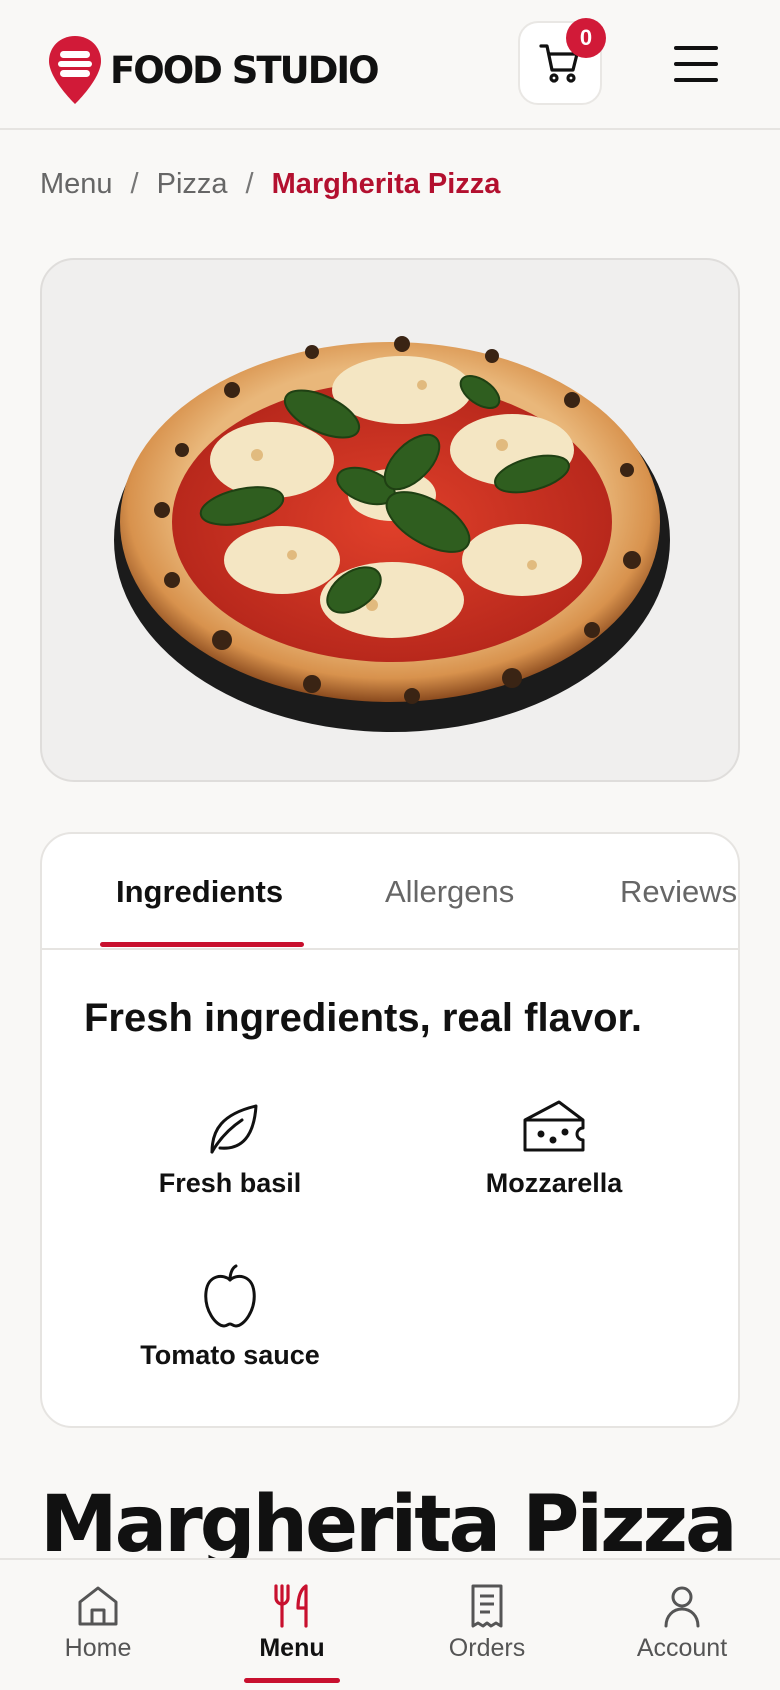 The width and height of the screenshot is (780, 1690). I want to click on ingredient-label: Tomato sauce, so click(230, 1355).